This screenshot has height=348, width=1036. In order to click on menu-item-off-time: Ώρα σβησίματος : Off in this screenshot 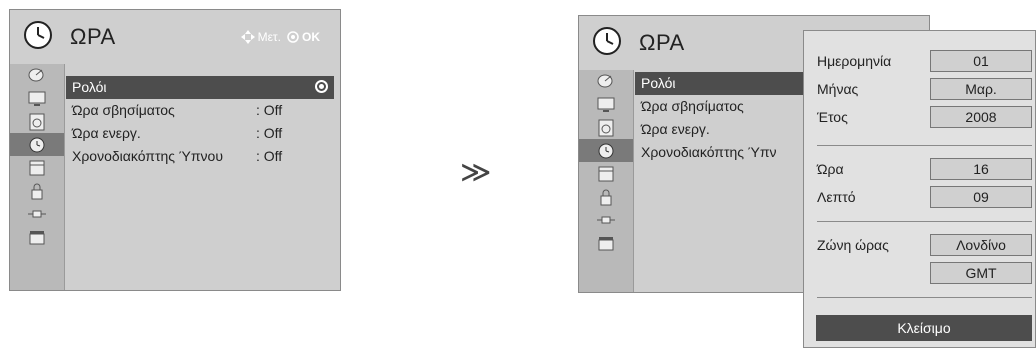, I will do `click(200, 110)`.